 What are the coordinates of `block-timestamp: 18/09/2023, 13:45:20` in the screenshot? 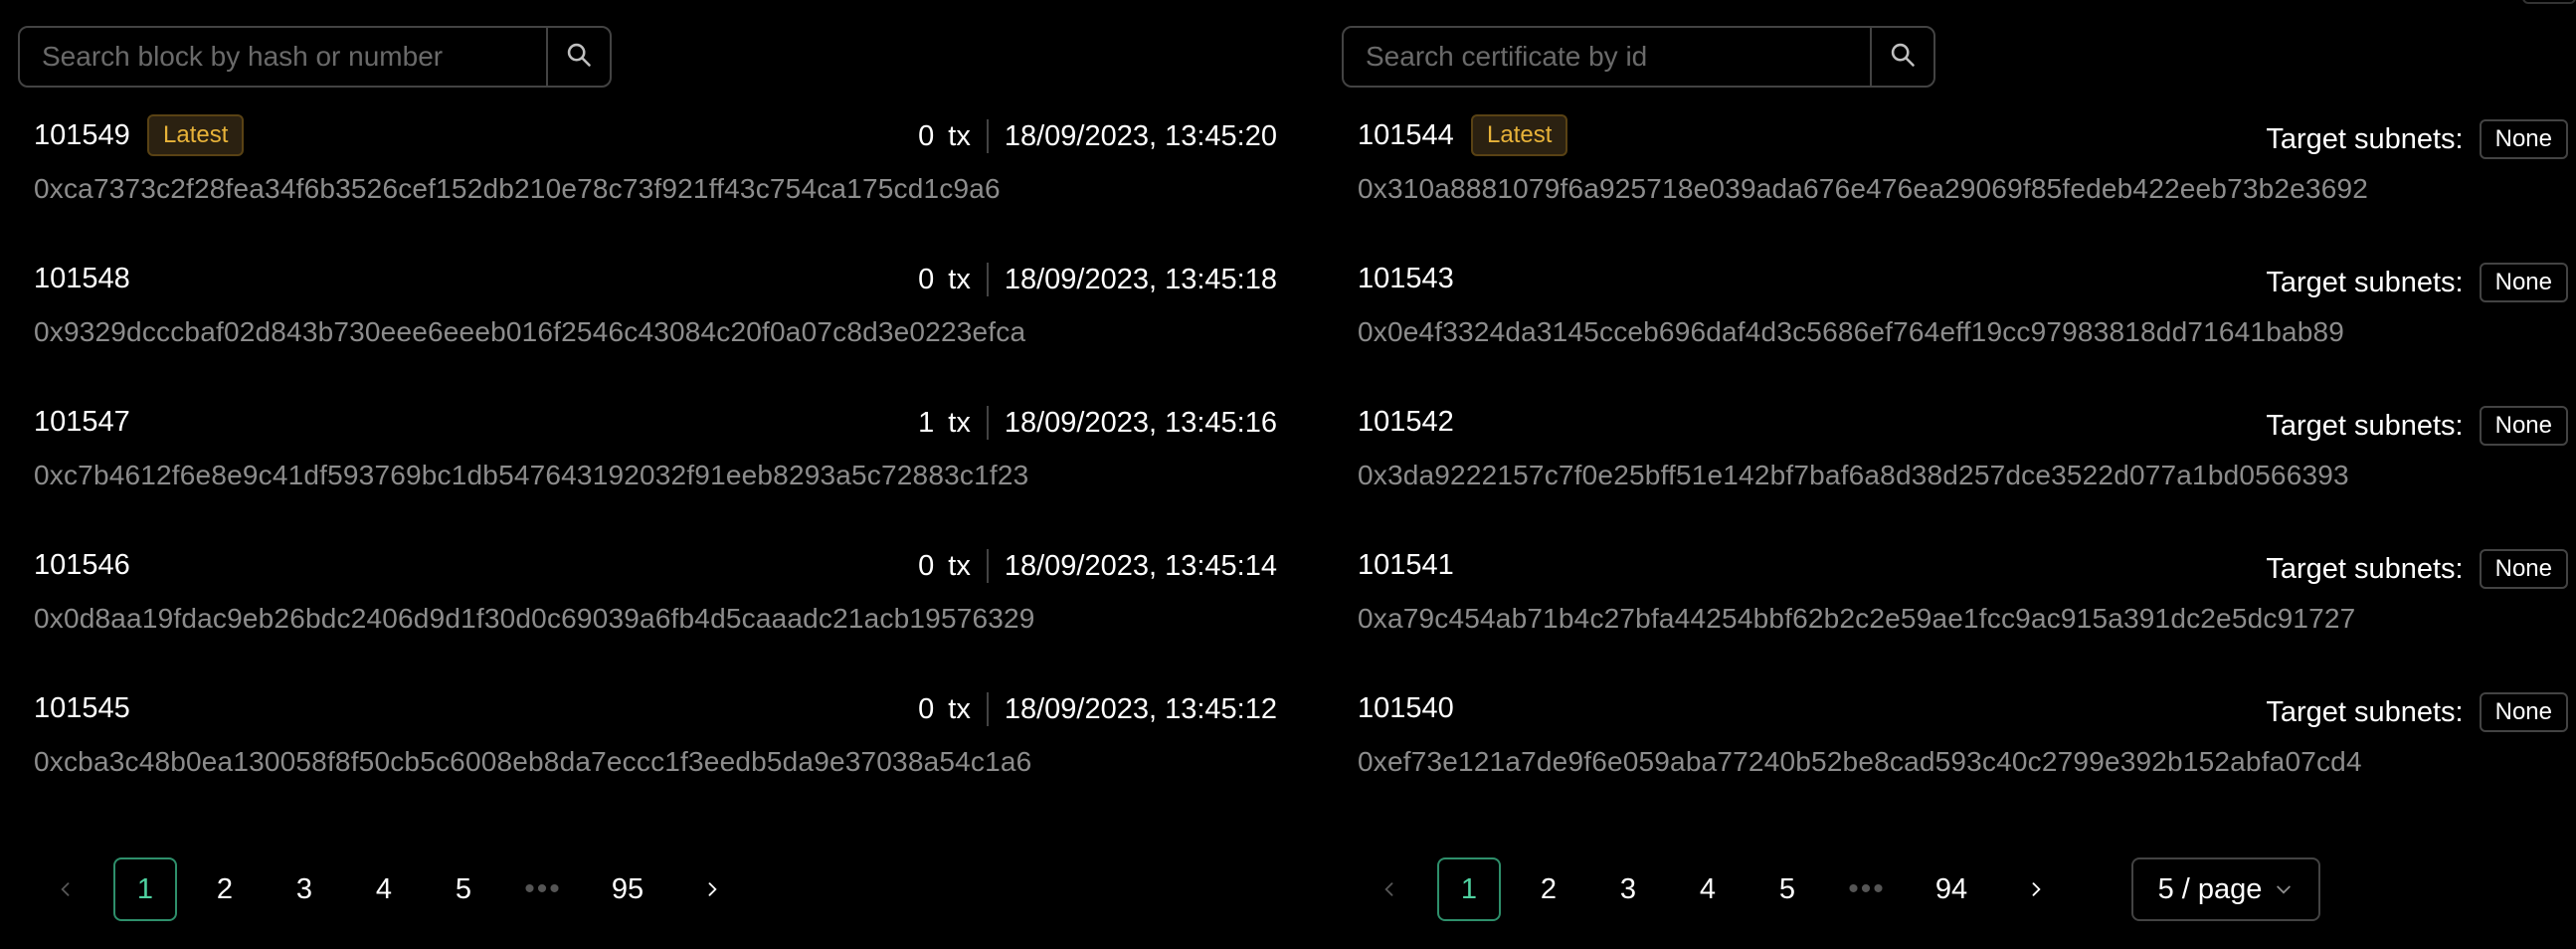 It's located at (1140, 135).